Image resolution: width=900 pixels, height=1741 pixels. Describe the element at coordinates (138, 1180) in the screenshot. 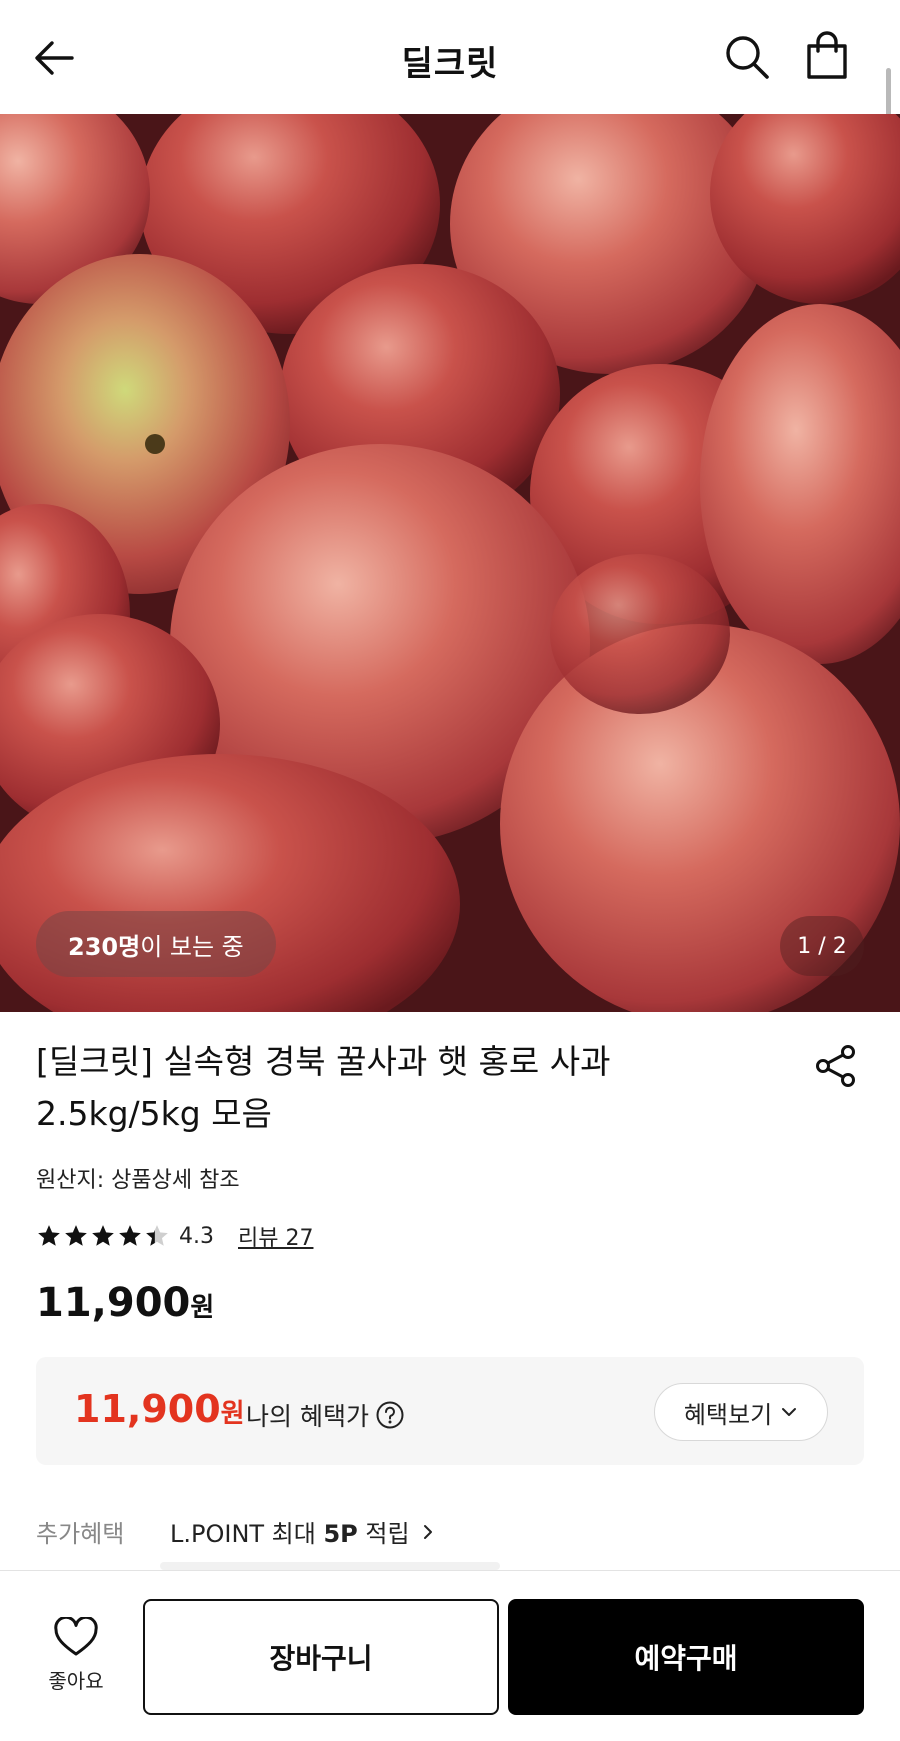

I see `origin-text: 원산지: 상품상세 참조` at that location.